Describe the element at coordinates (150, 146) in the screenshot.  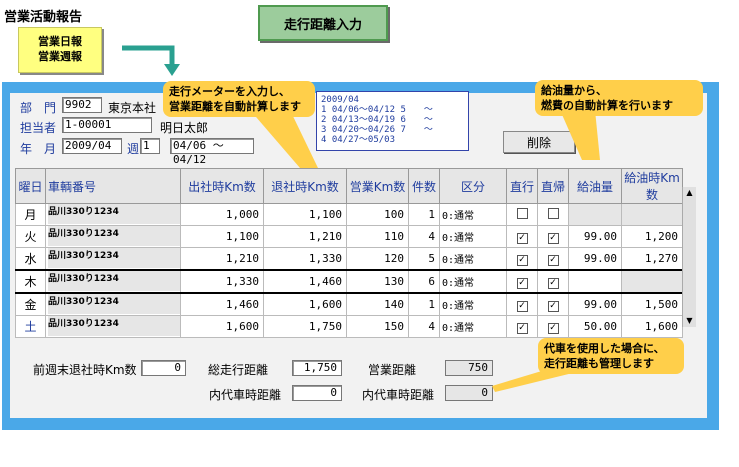
I see `week-field: 1` at that location.